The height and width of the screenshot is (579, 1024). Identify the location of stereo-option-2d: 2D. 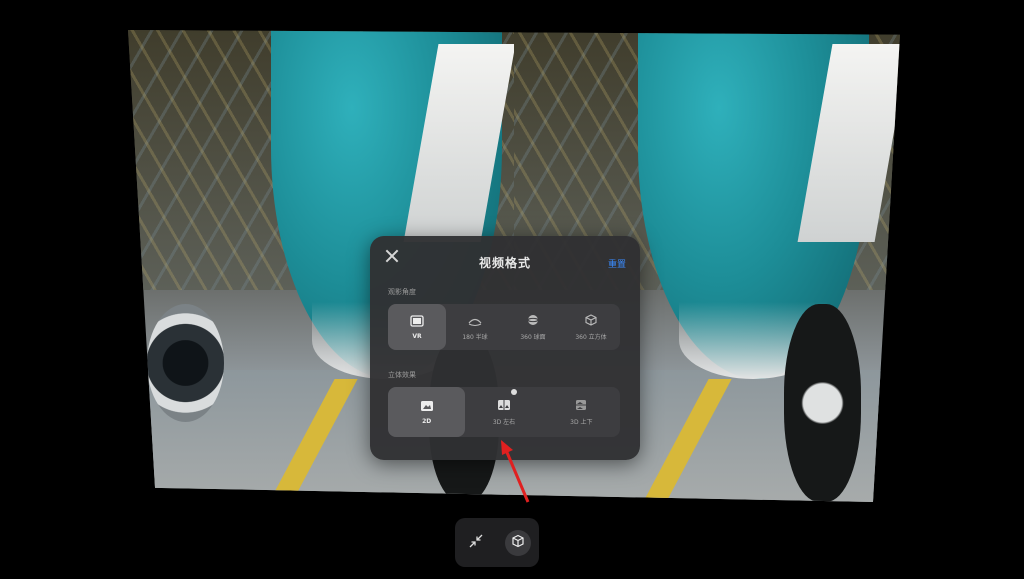
(427, 412).